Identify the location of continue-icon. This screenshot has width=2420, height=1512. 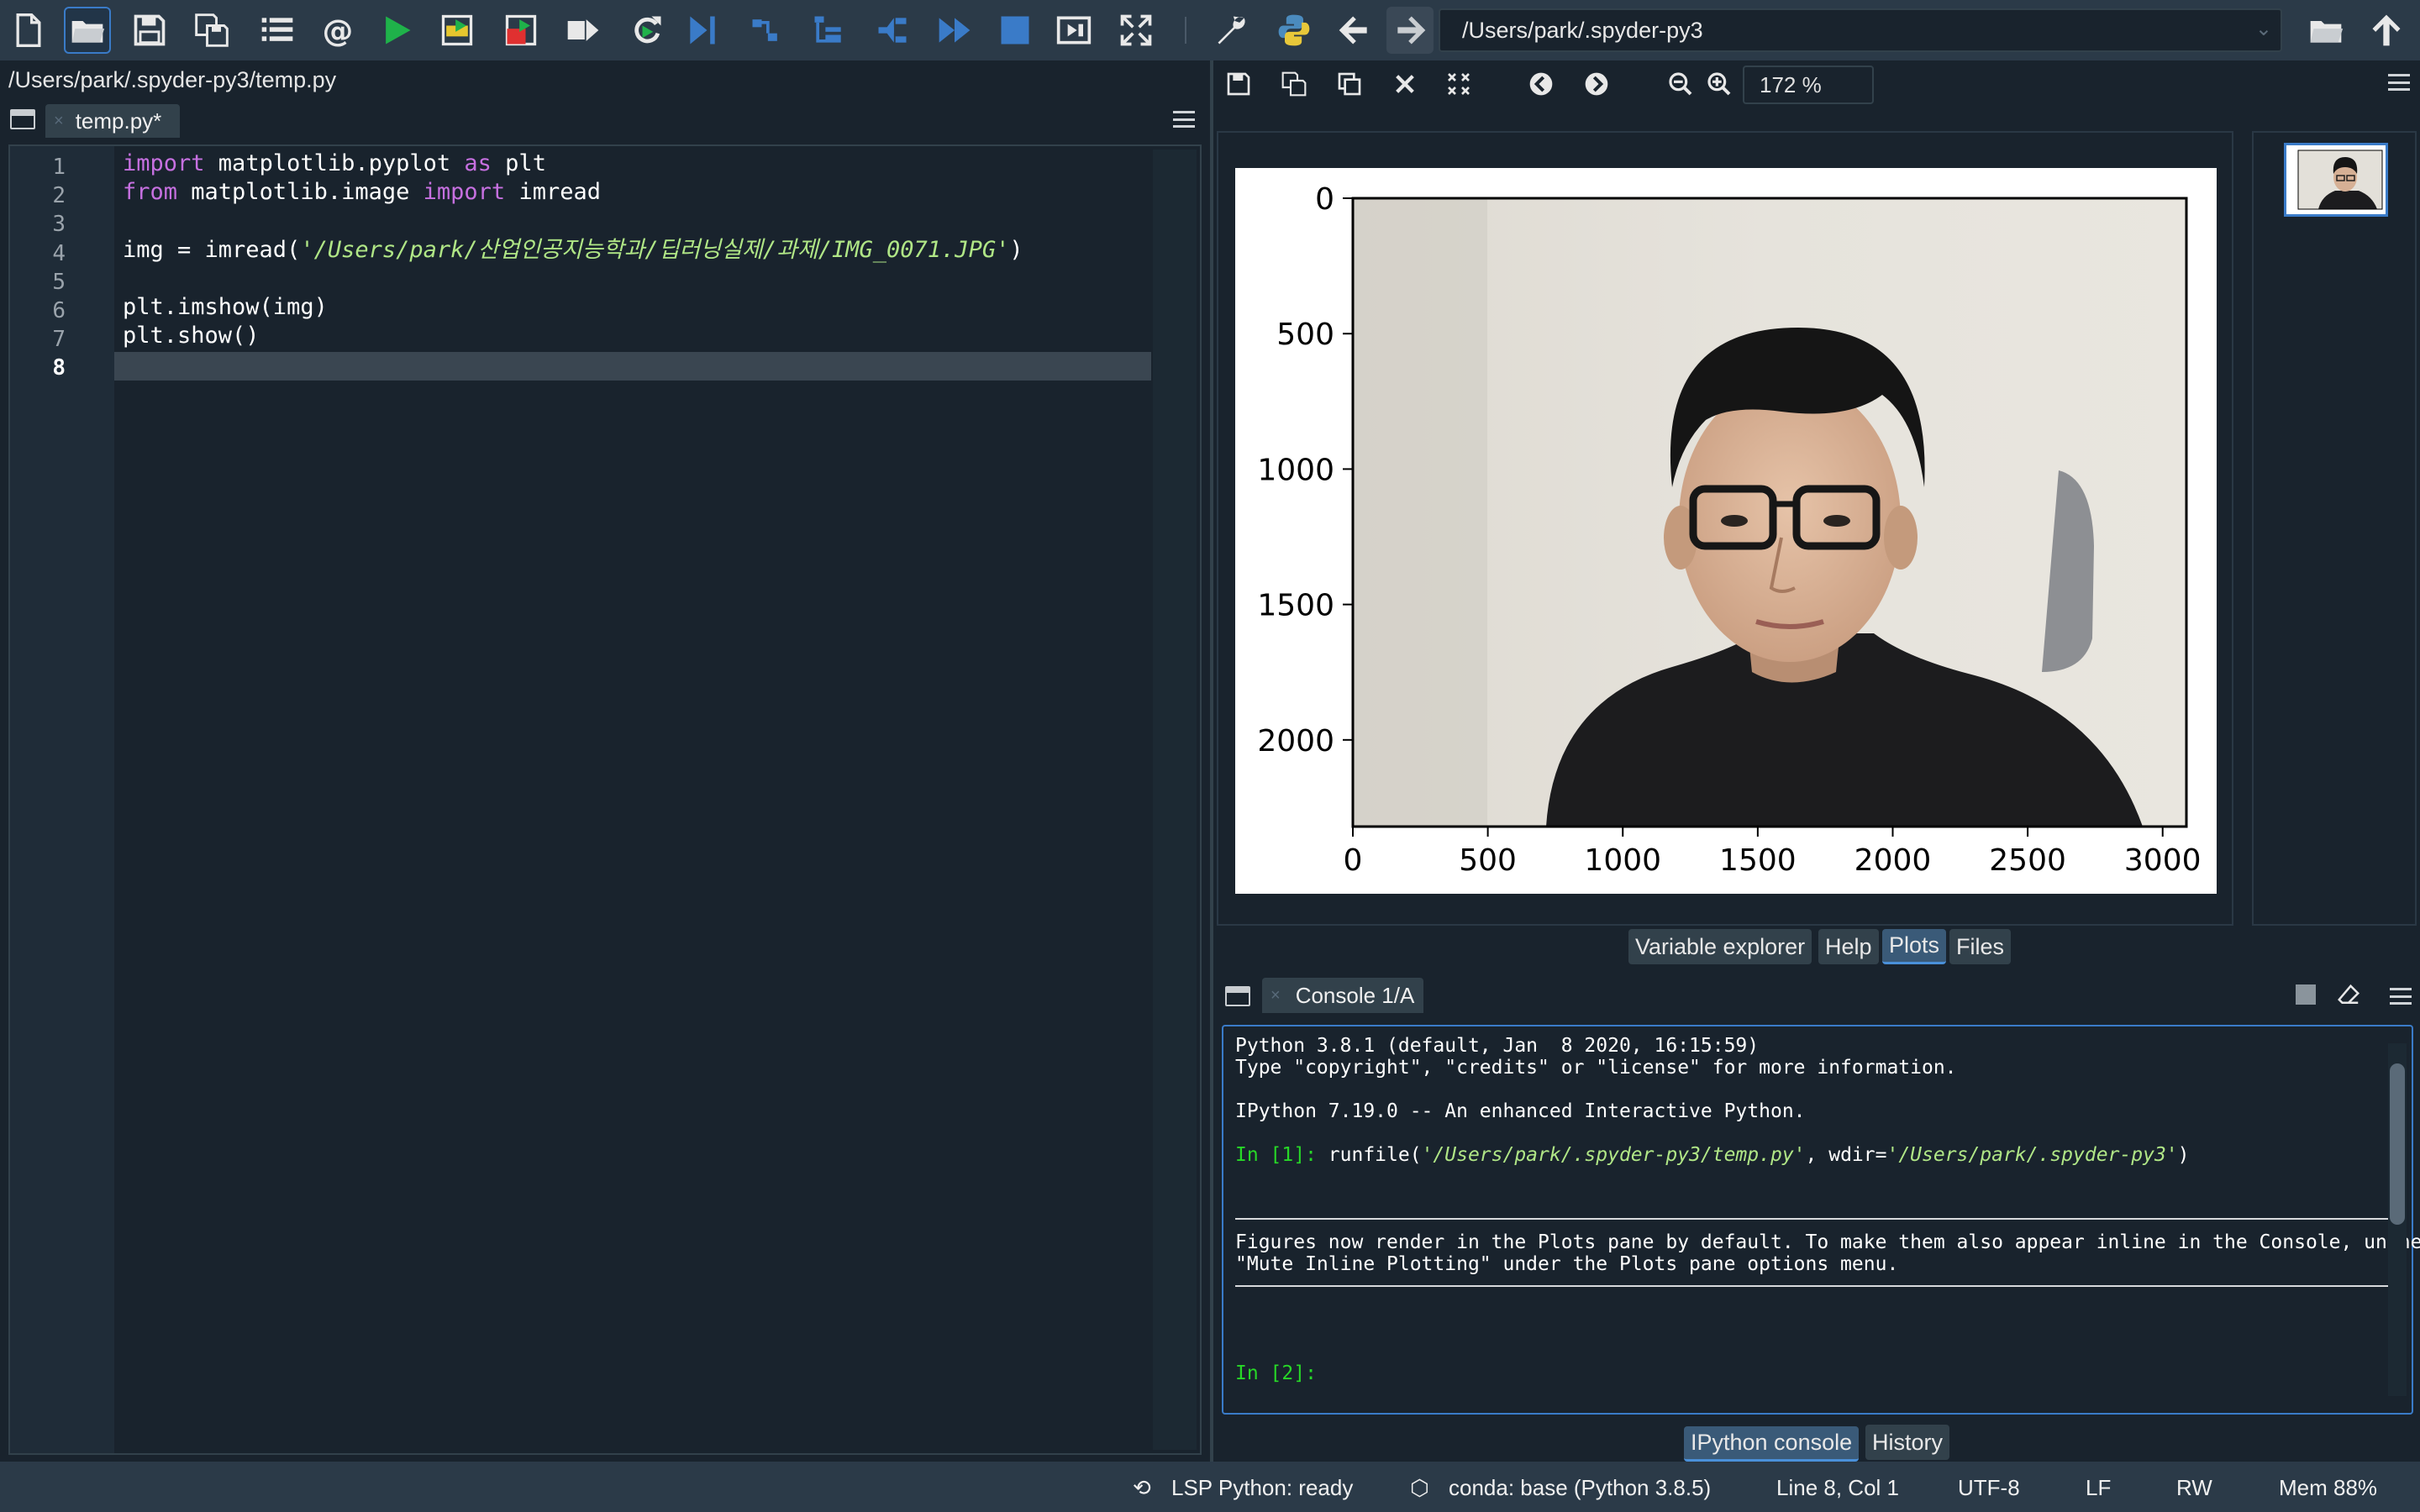
(893, 30).